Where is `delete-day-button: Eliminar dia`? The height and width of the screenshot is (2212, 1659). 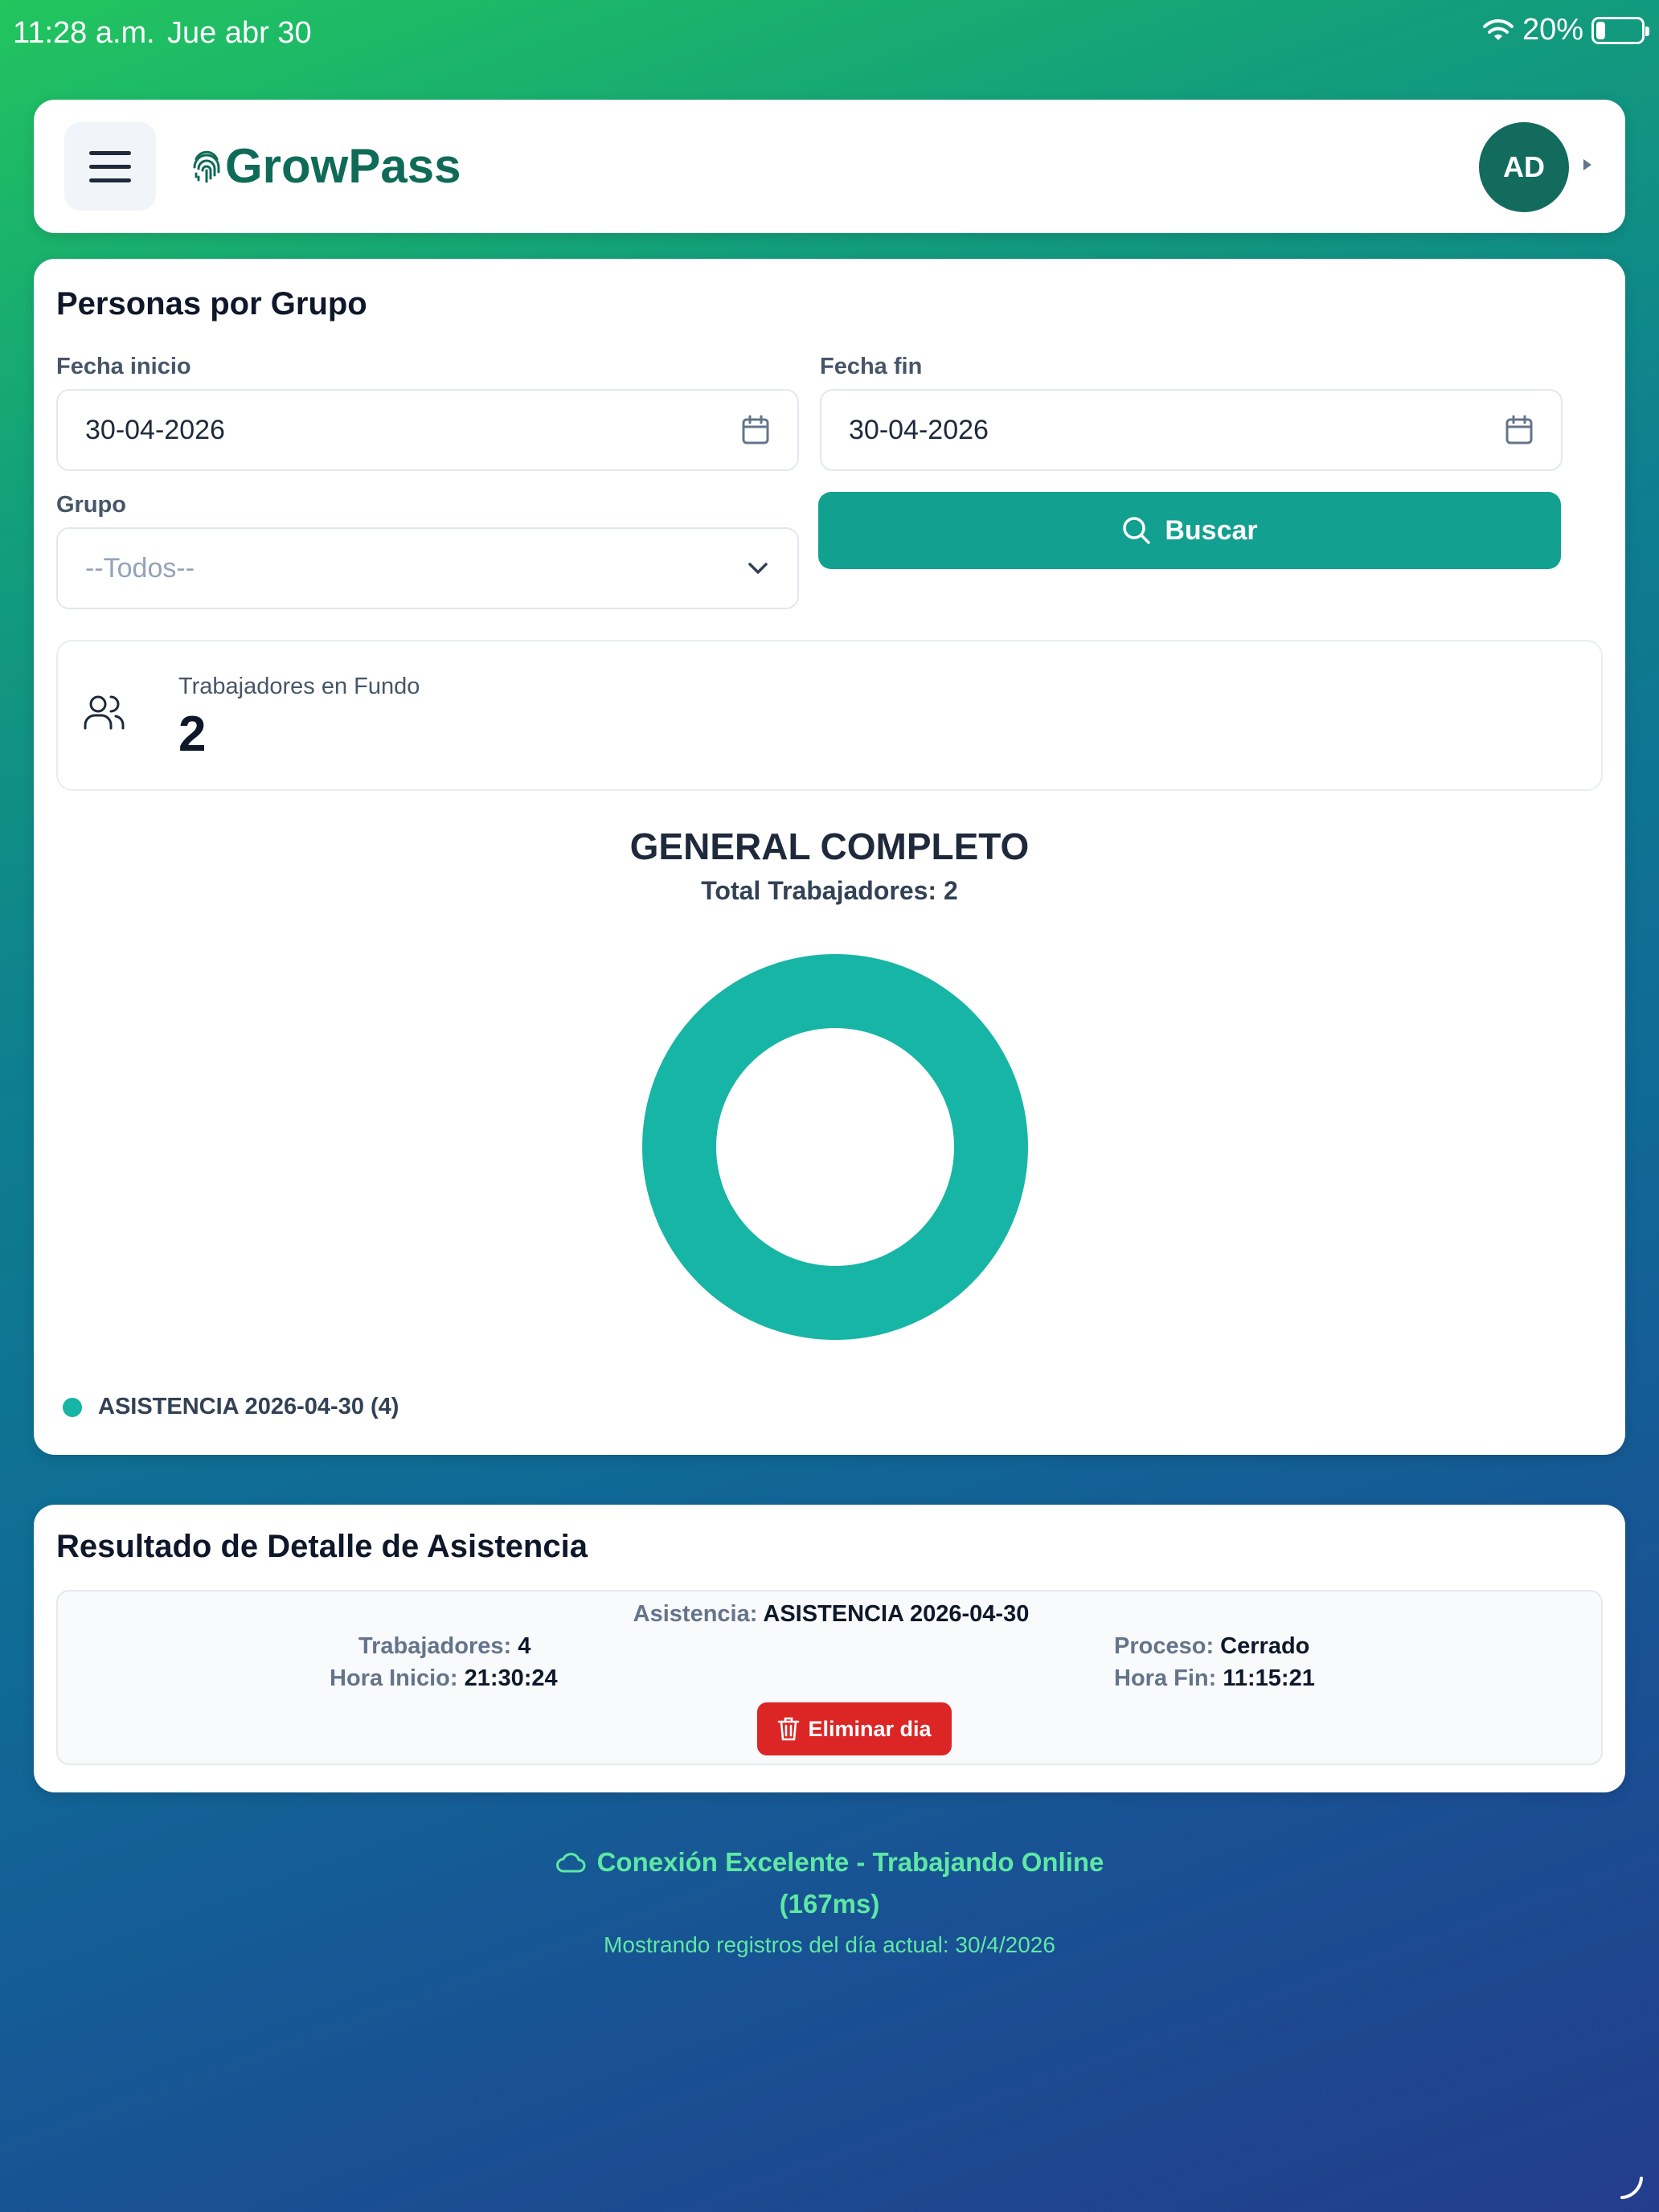 delete-day-button: Eliminar dia is located at coordinates (854, 1728).